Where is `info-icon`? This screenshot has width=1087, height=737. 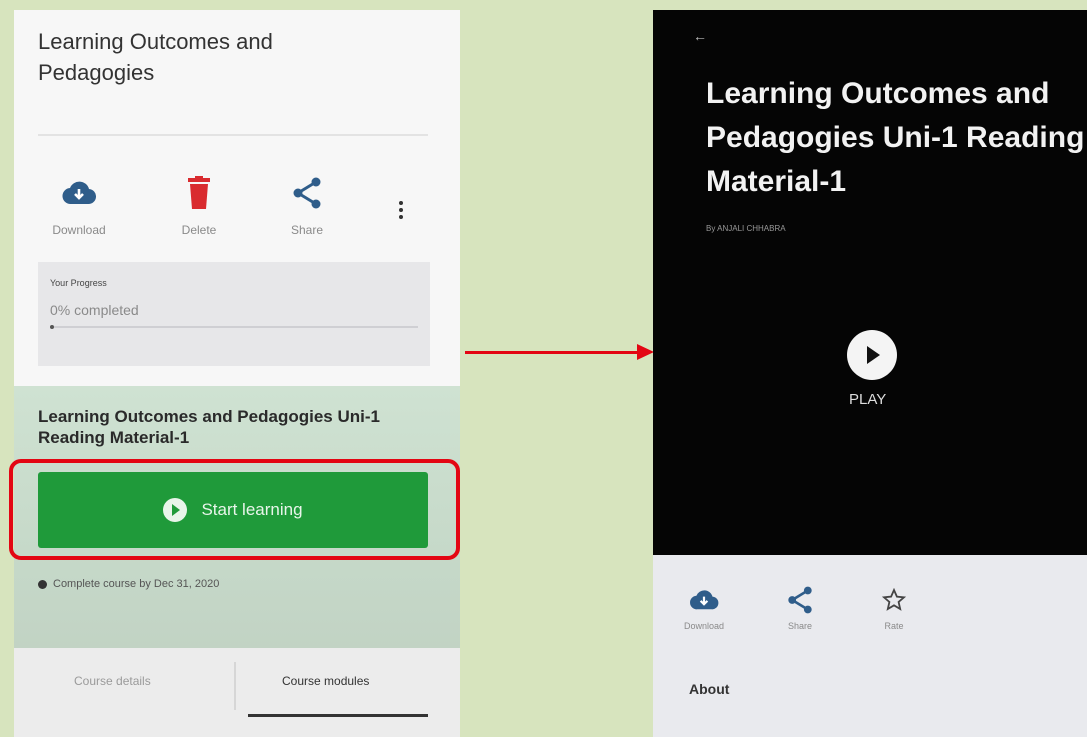
info-icon is located at coordinates (42, 584).